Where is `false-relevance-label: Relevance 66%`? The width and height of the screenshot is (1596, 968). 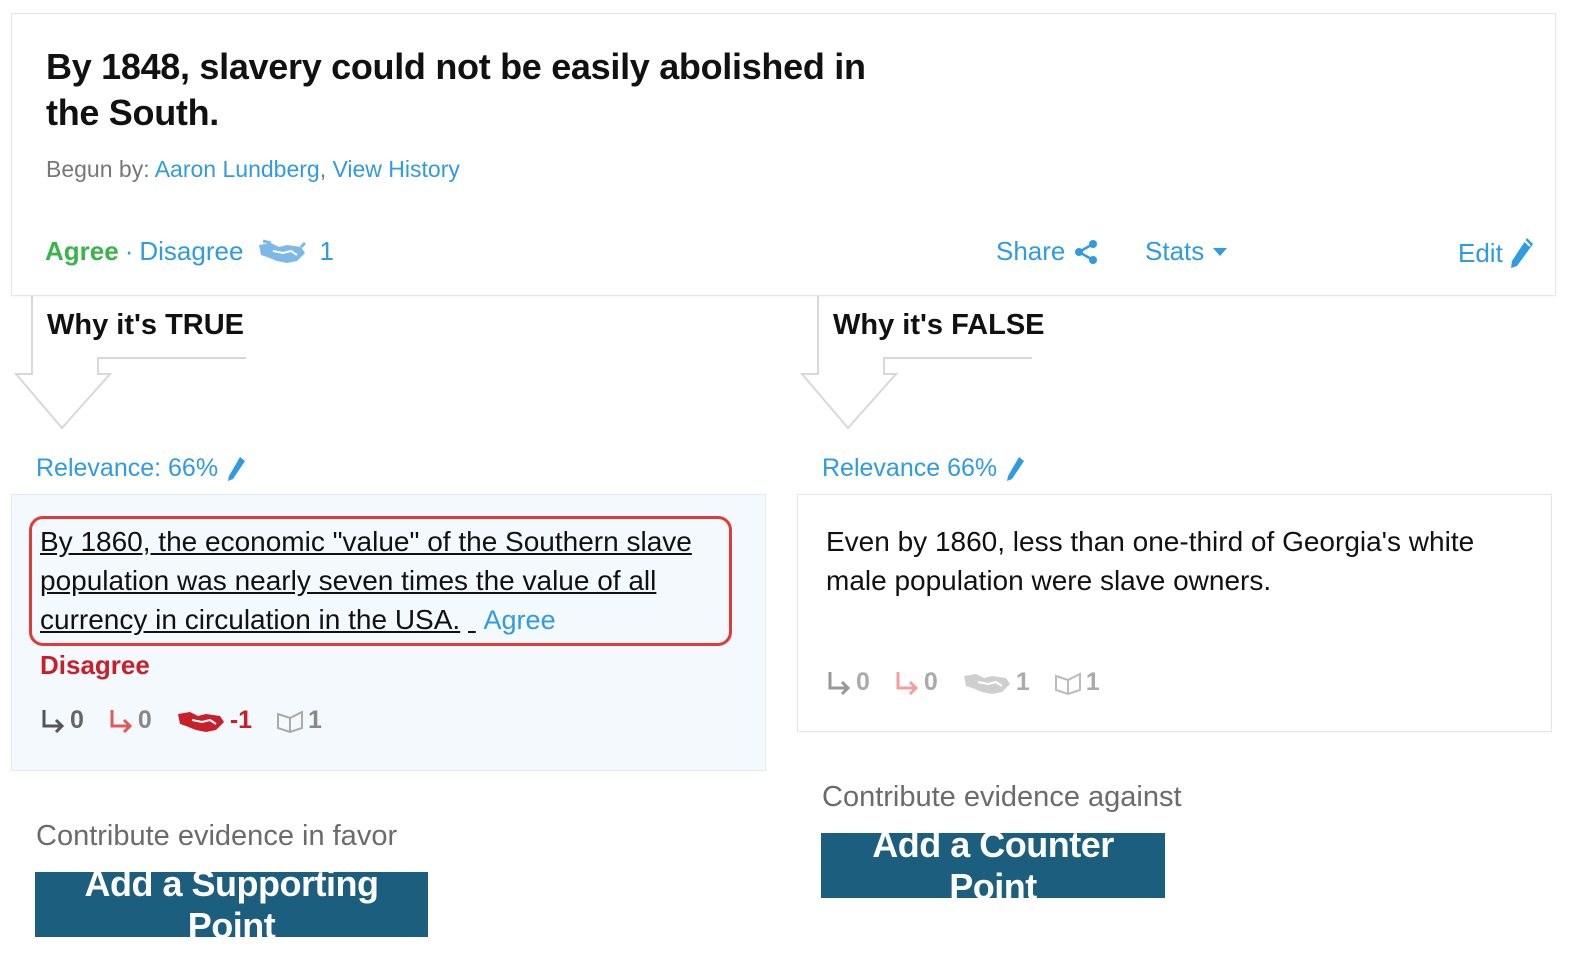
false-relevance-label: Relevance 66% is located at coordinates (910, 468).